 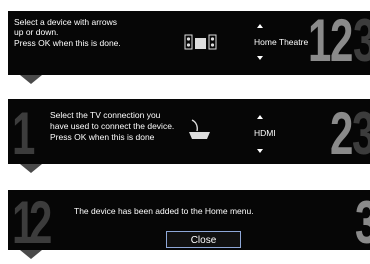 What do you see at coordinates (203, 239) in the screenshot?
I see `close-button: Close` at bounding box center [203, 239].